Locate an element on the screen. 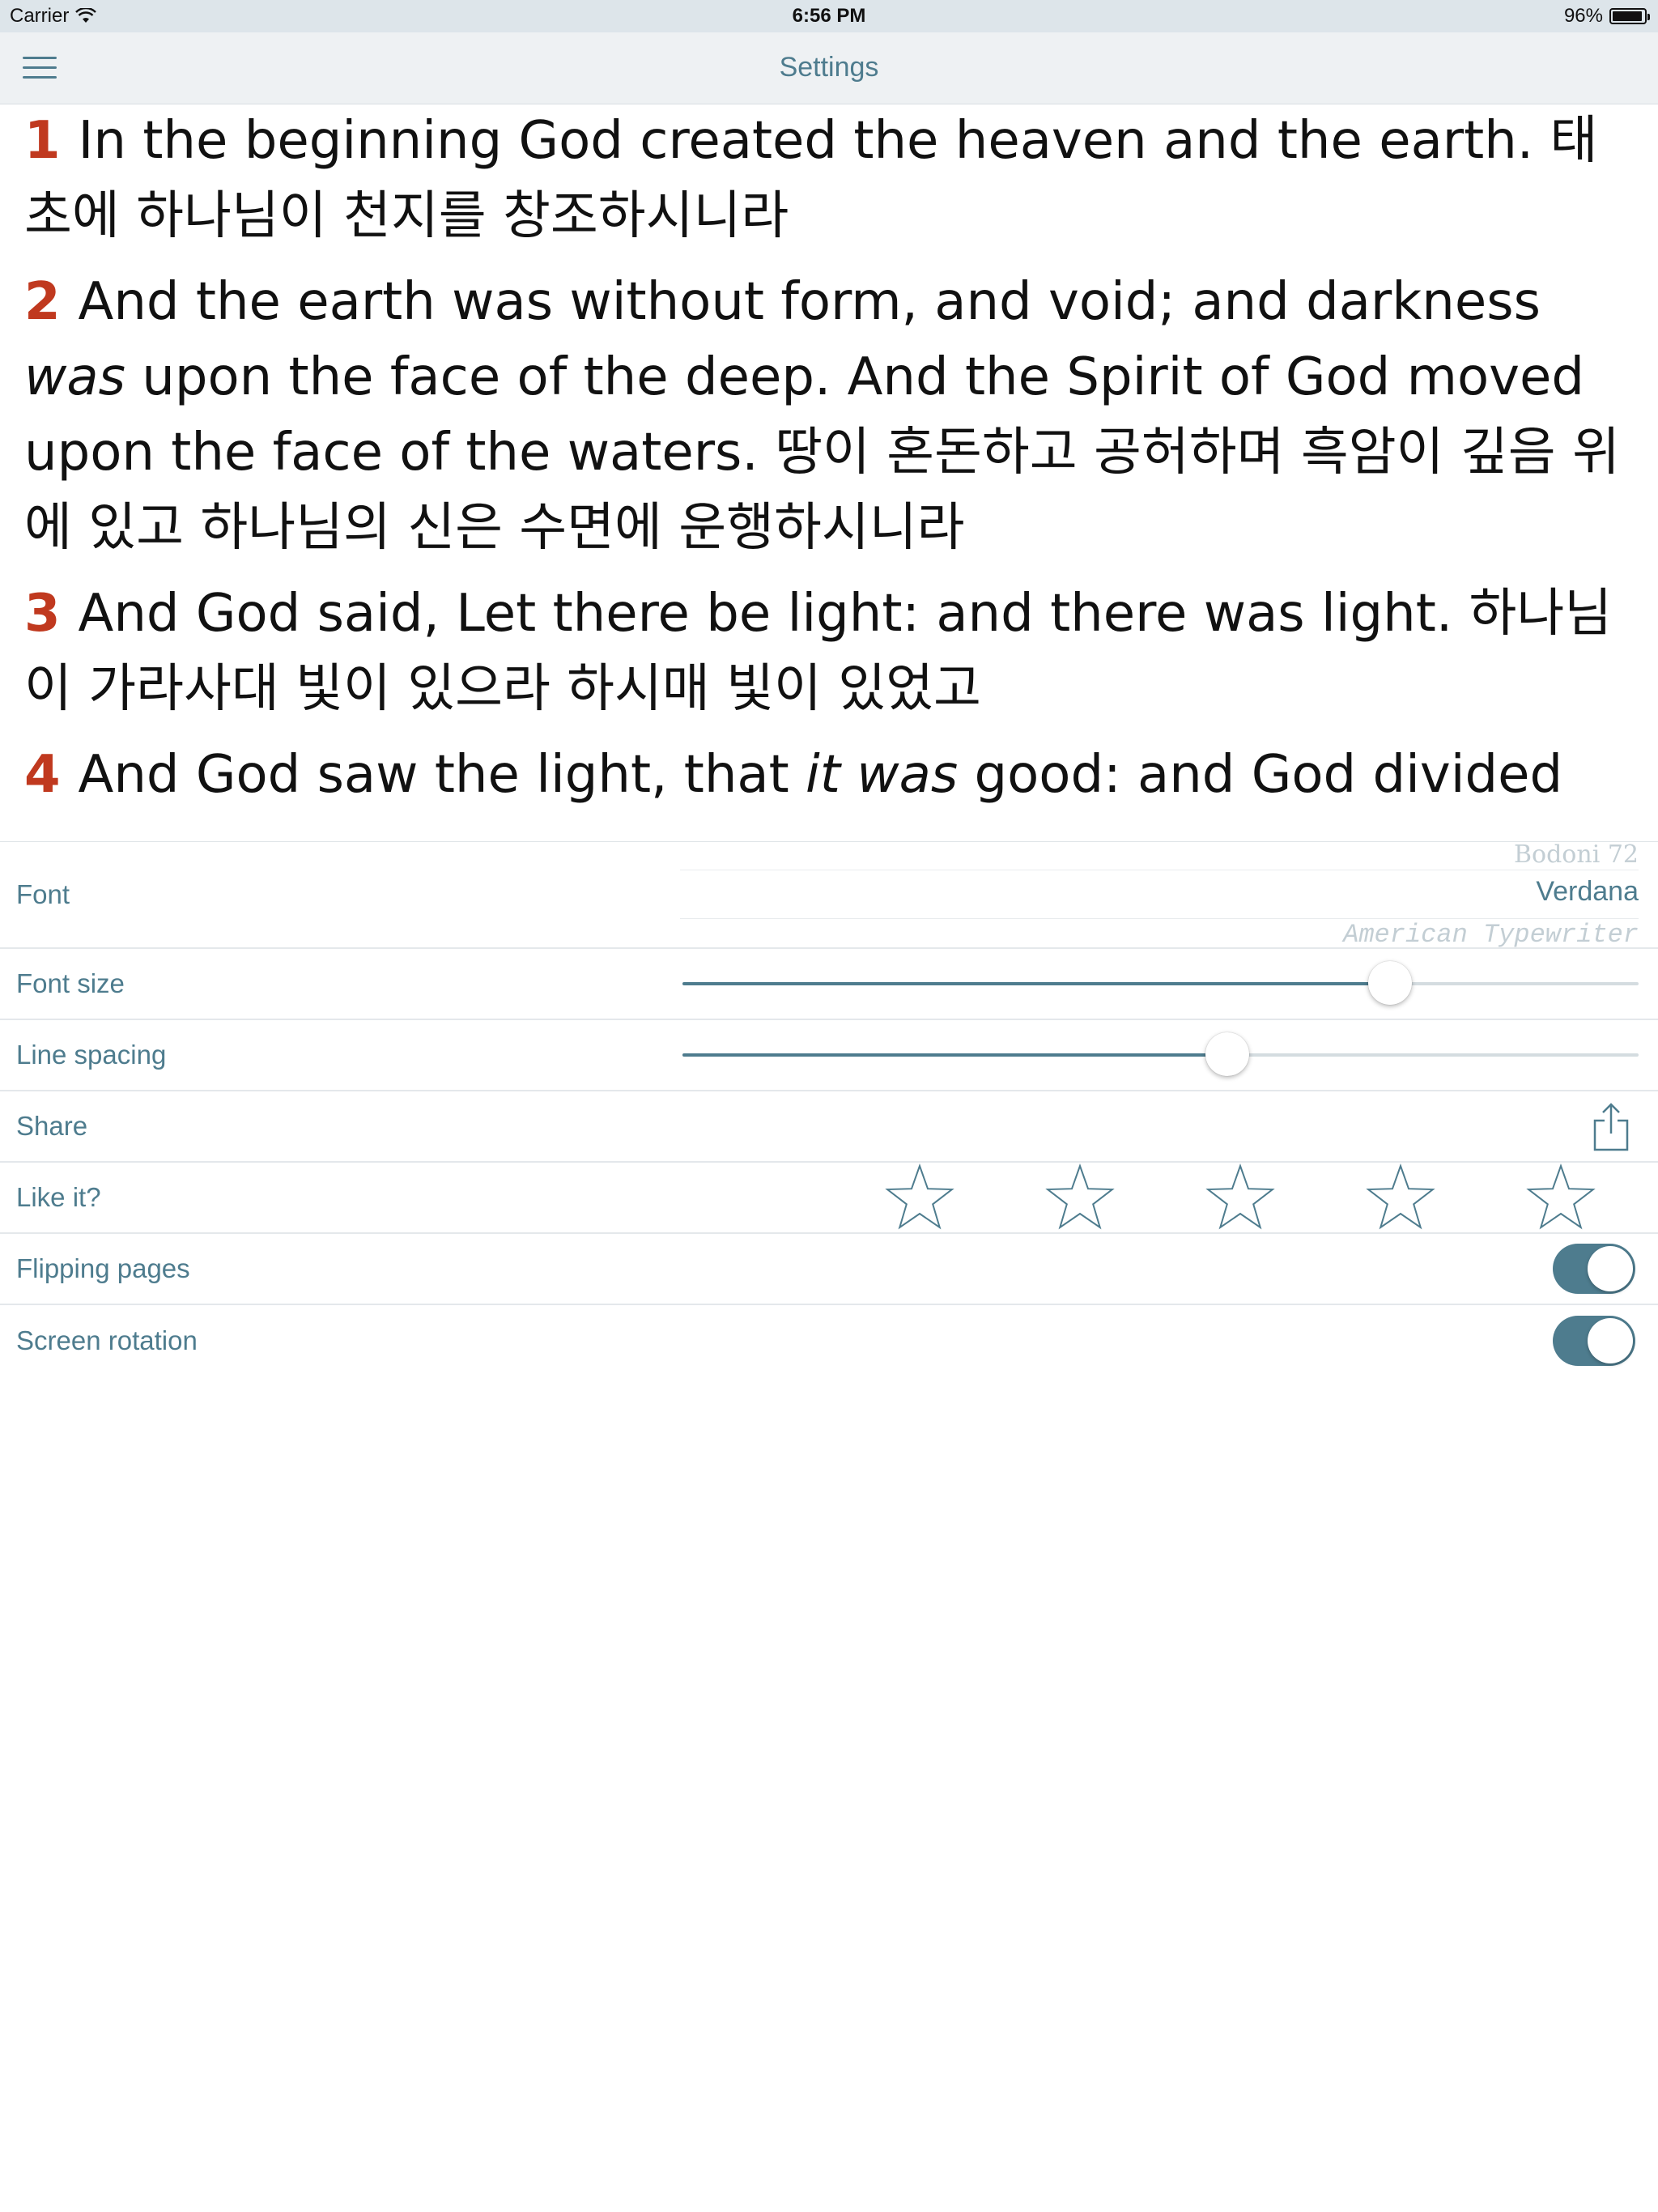  line-spacing-label: Line spacing is located at coordinates (91, 1055).